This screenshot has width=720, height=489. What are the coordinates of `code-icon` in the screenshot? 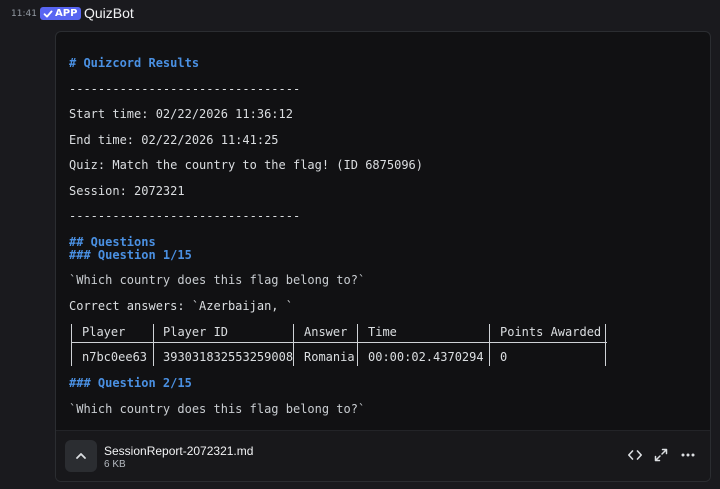 It's located at (635, 455).